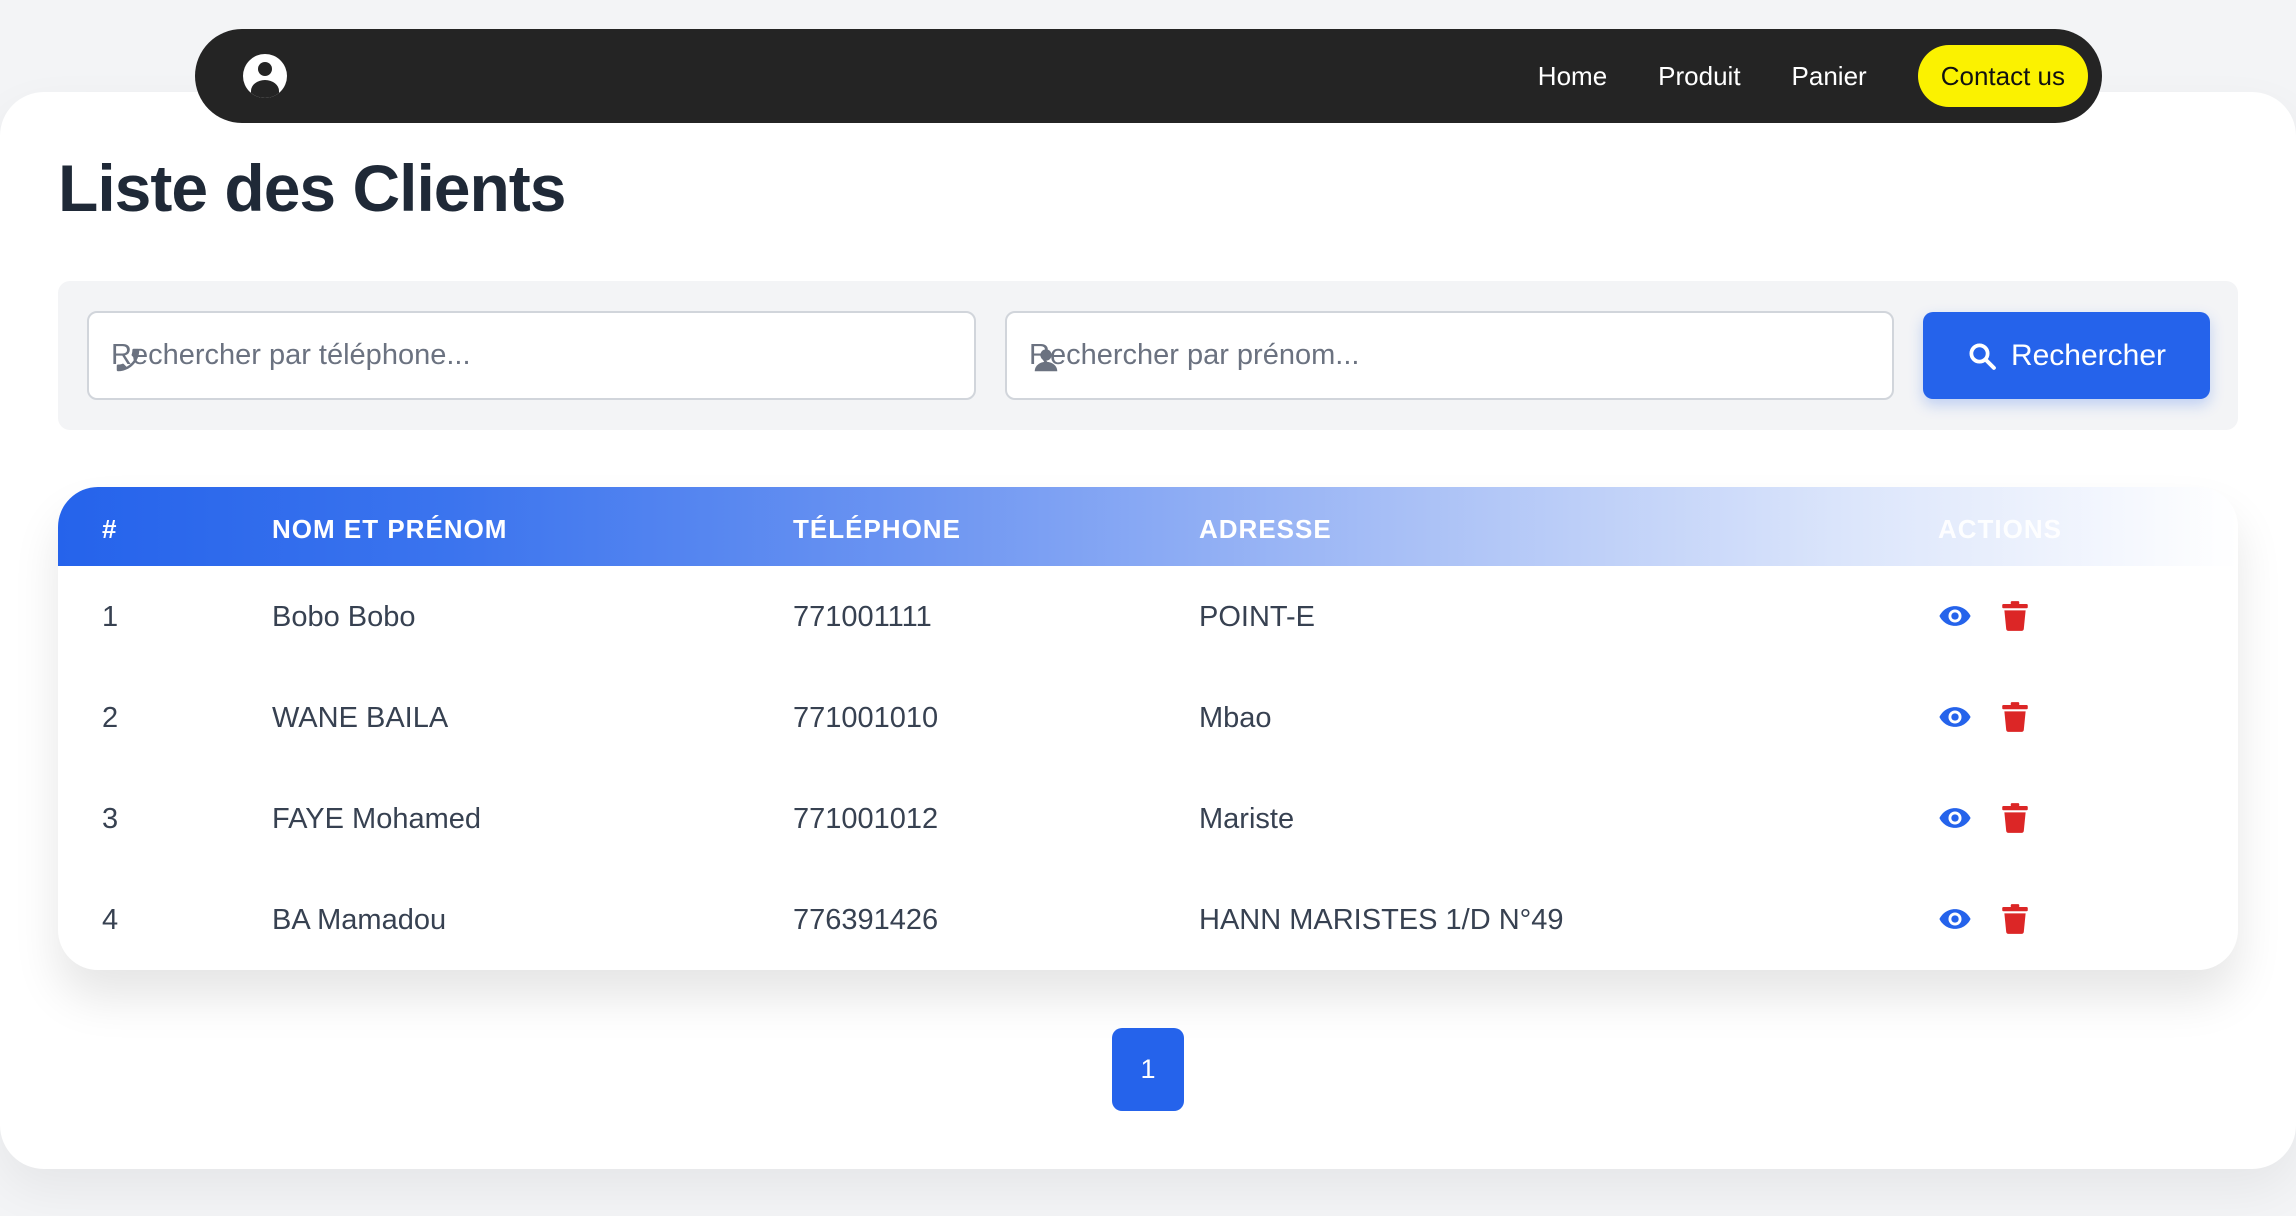 This screenshot has height=1216, width=2296. Describe the element at coordinates (110, 617) in the screenshot. I see `cell-index: 1` at that location.